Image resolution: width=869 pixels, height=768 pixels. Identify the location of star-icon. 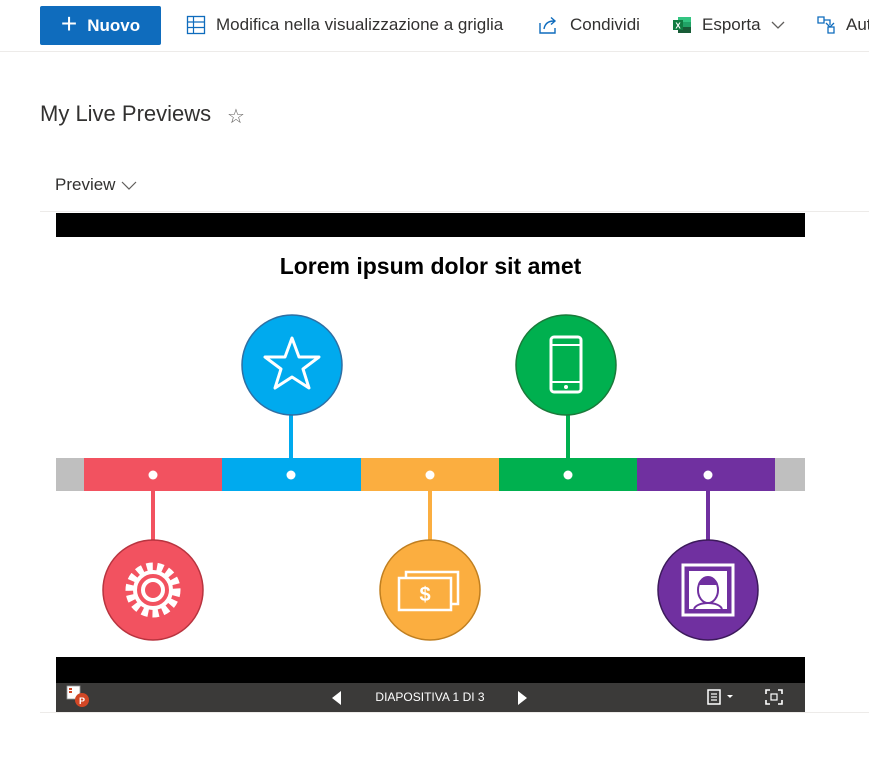
(292, 365).